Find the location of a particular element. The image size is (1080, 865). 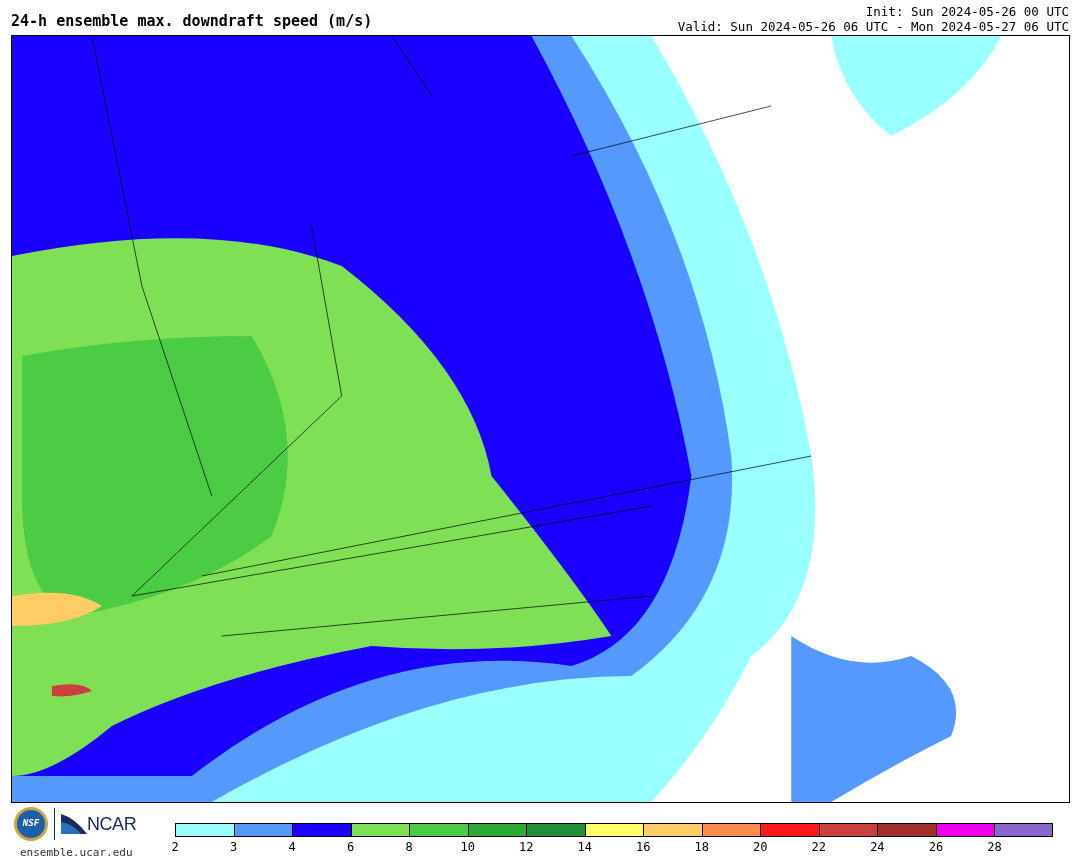

valid-time: Valid: Sun 2024-05-26 06 UTC - Mon 2024-05-27 06 UTC is located at coordinates (873, 26).